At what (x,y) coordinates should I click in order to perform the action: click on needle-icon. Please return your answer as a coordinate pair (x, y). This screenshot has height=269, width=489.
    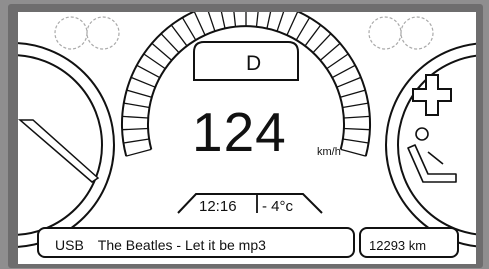
    Looking at the image, I should click on (59, 151).